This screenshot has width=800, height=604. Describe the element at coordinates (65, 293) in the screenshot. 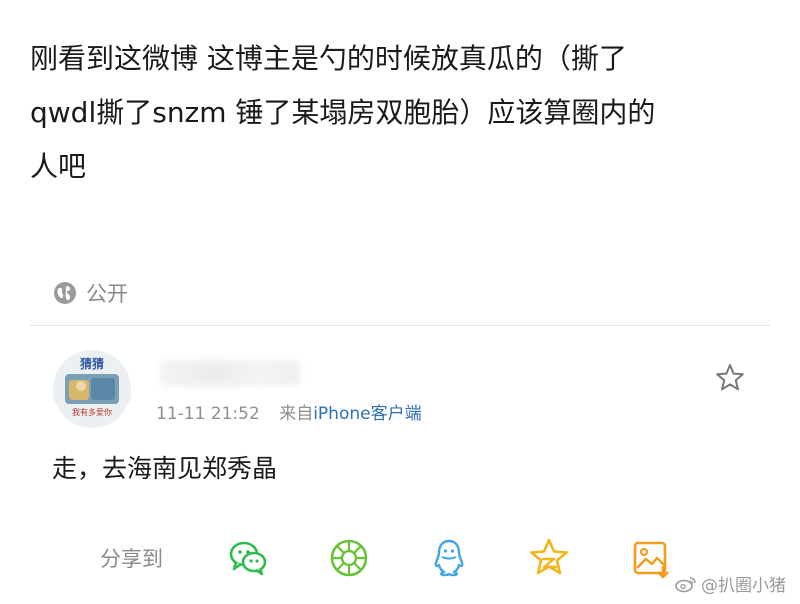

I see `globe-icon` at that location.